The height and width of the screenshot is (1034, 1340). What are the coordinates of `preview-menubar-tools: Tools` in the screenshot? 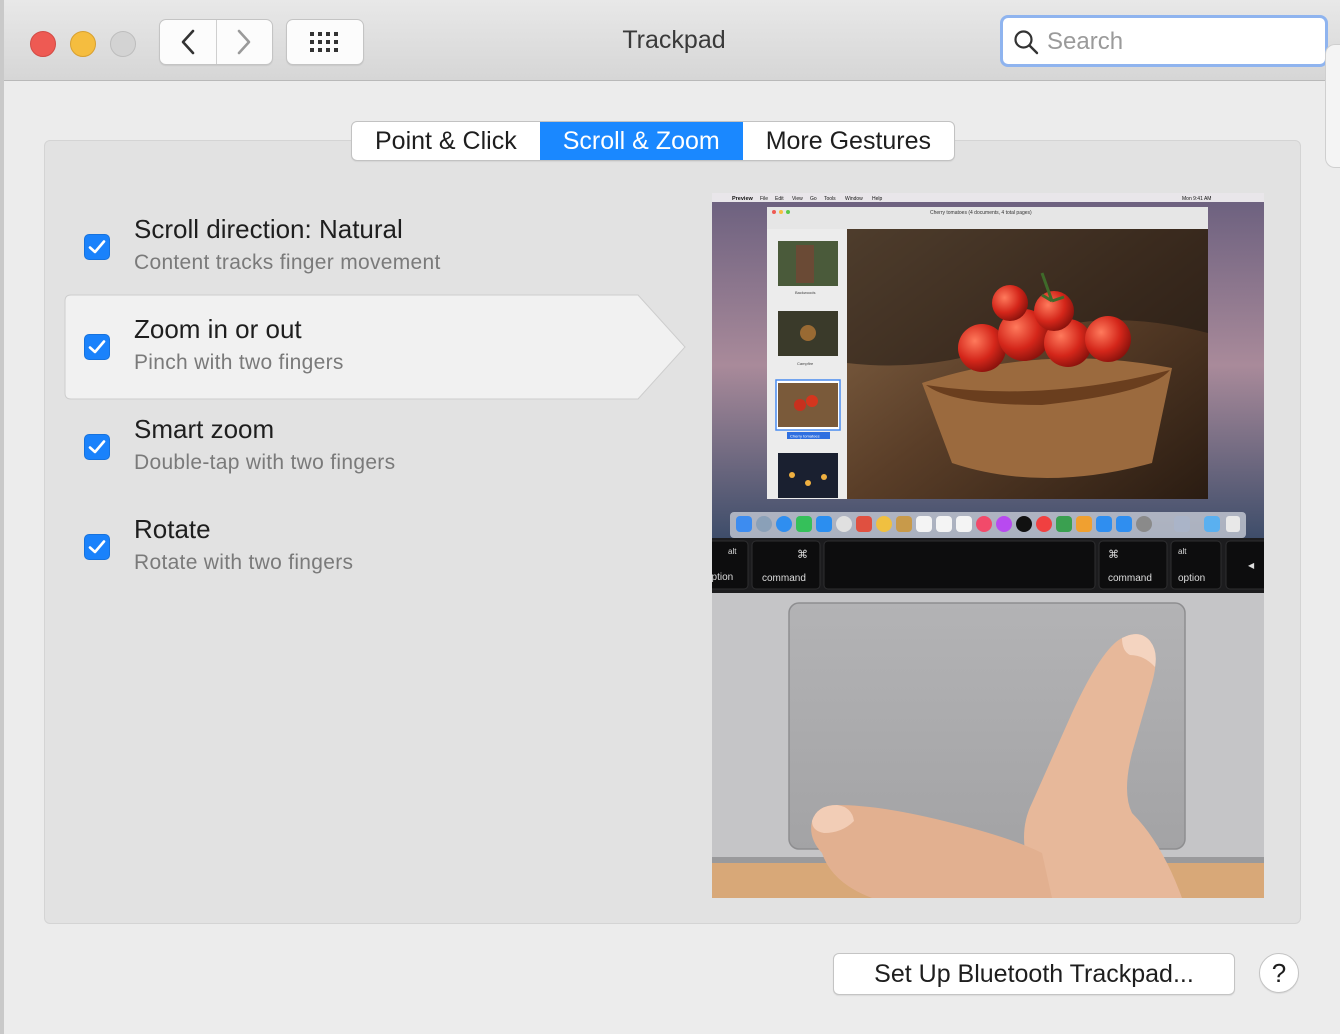 It's located at (830, 199).